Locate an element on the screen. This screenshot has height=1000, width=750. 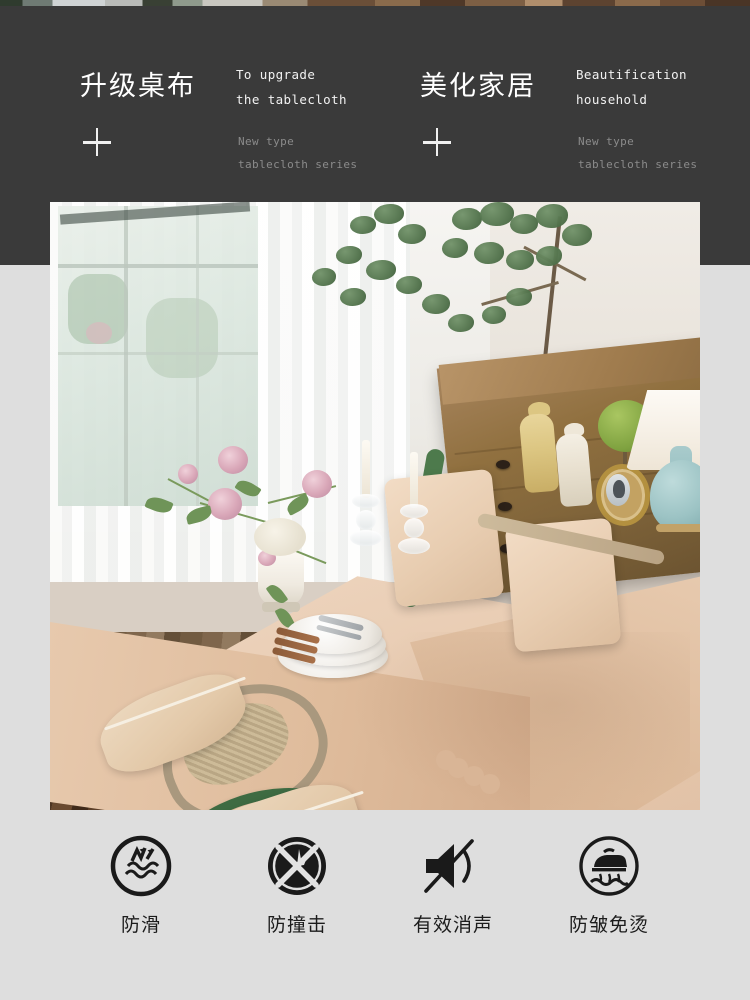
beige-pillow is located at coordinates (444, 538).